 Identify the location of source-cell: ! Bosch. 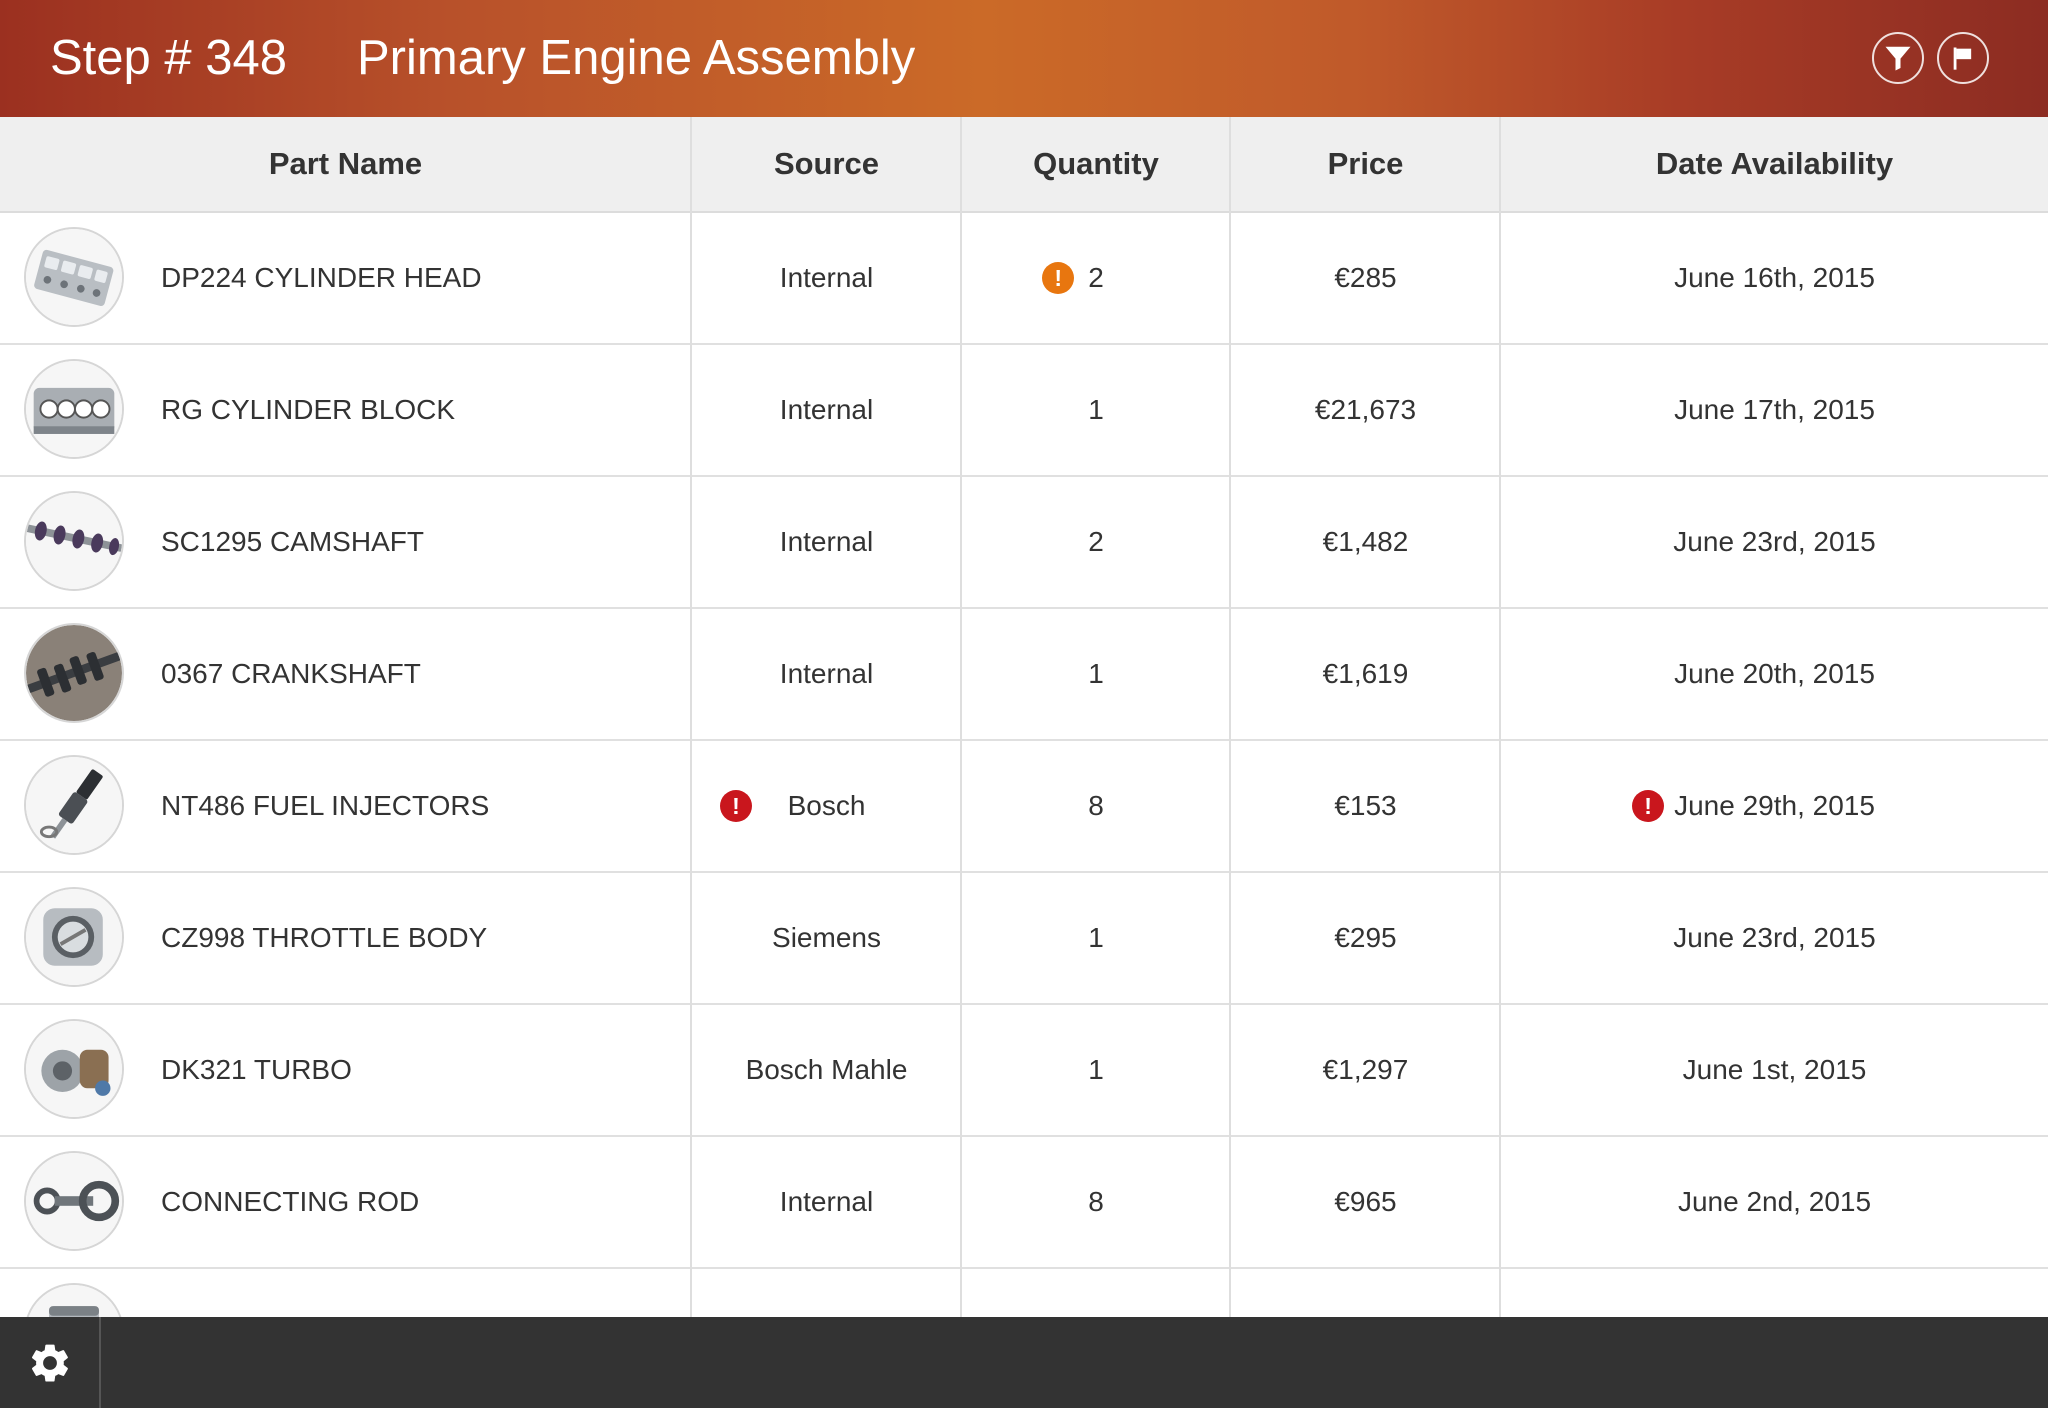
(826, 806).